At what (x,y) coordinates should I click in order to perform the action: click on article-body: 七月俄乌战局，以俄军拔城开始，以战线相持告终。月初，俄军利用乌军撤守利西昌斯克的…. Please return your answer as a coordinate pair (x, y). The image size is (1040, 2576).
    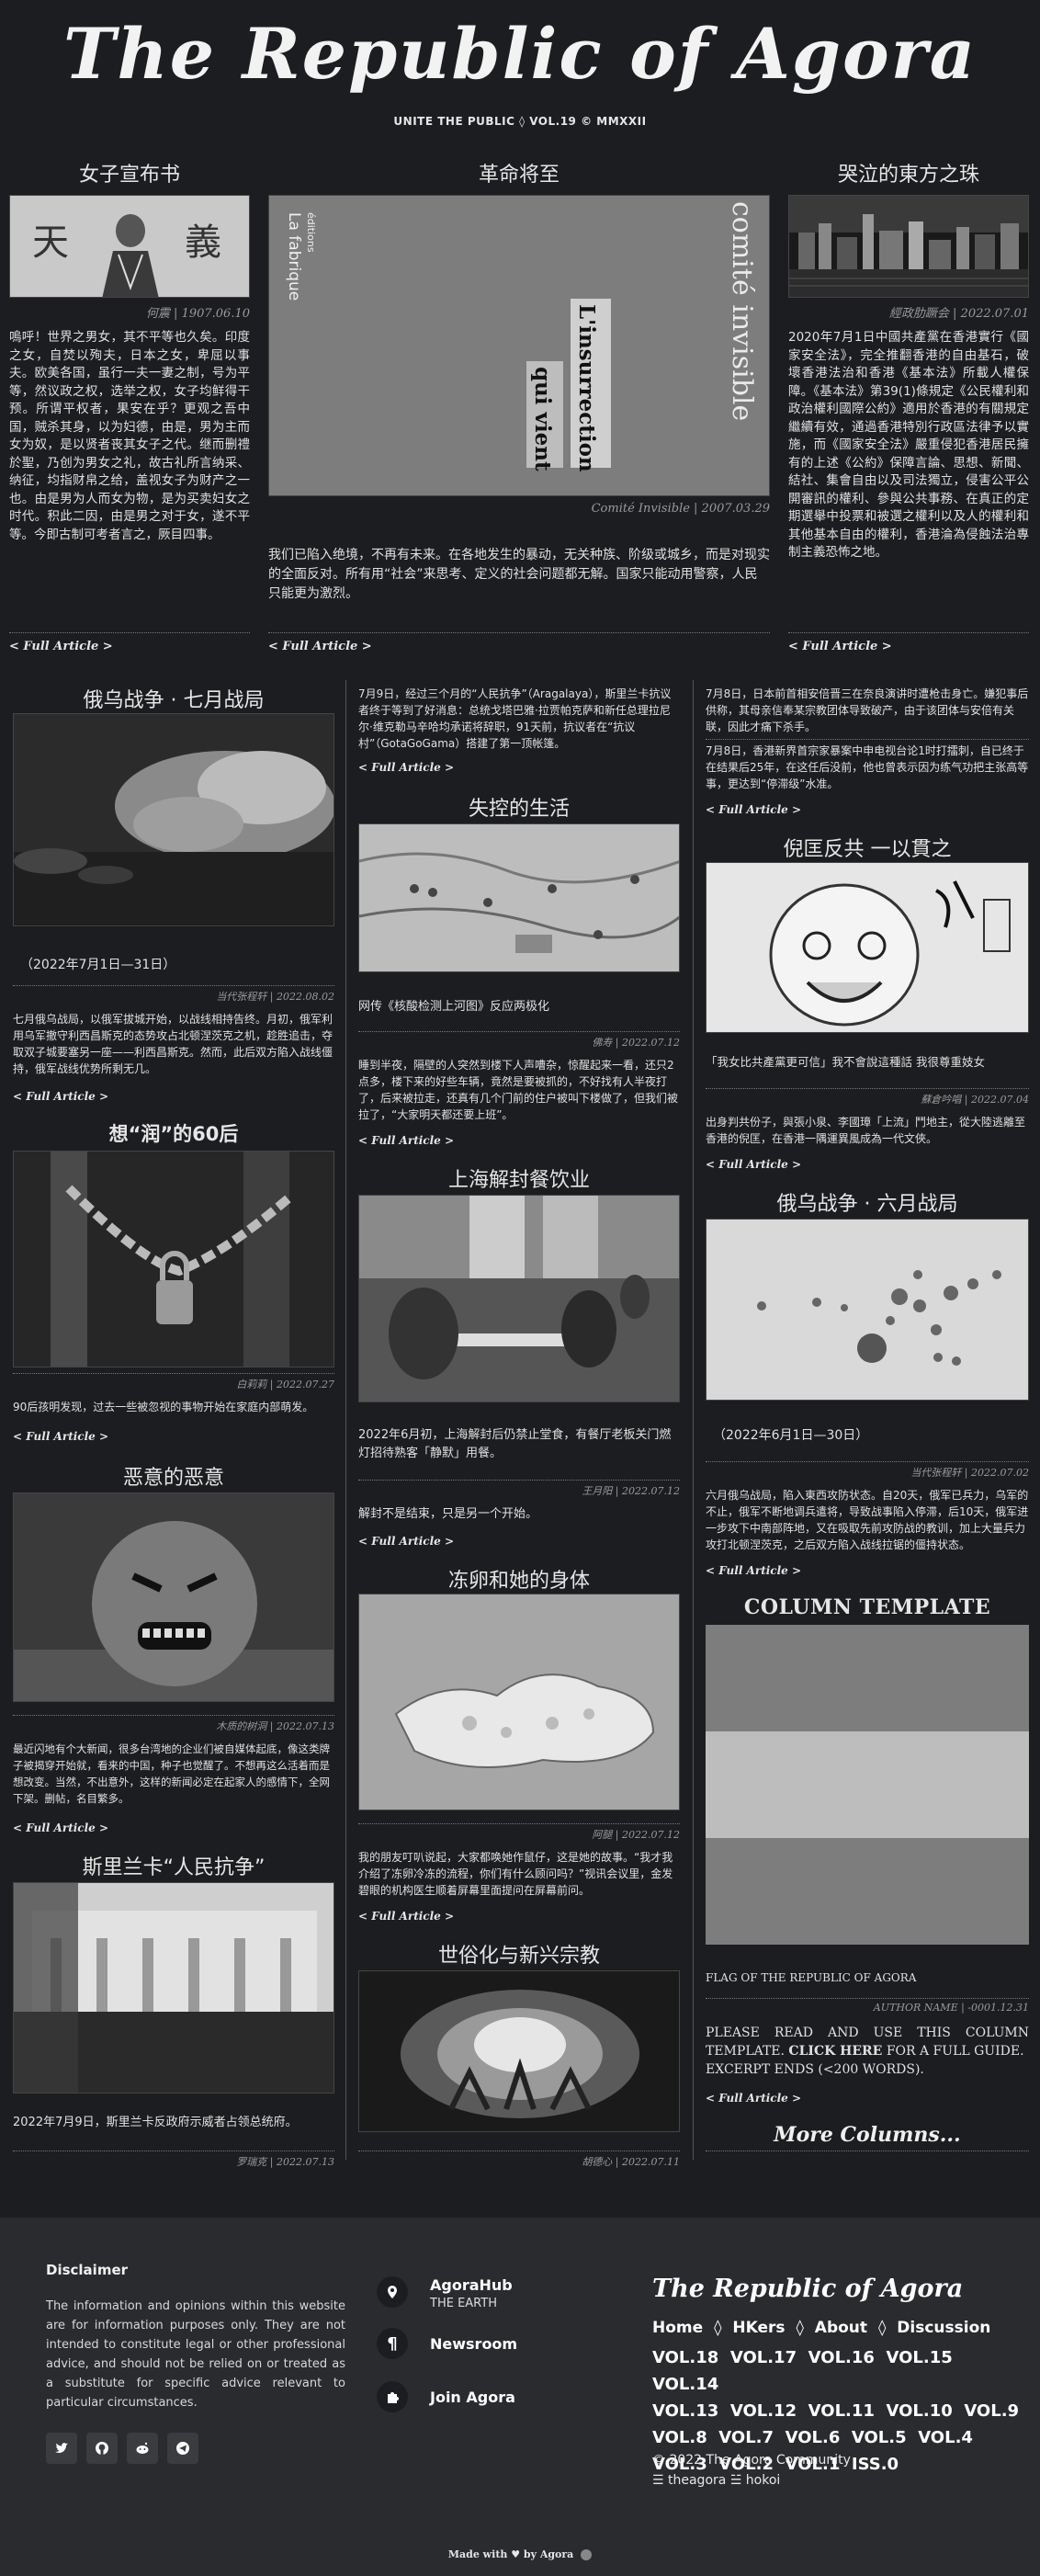
    Looking at the image, I should click on (173, 1044).